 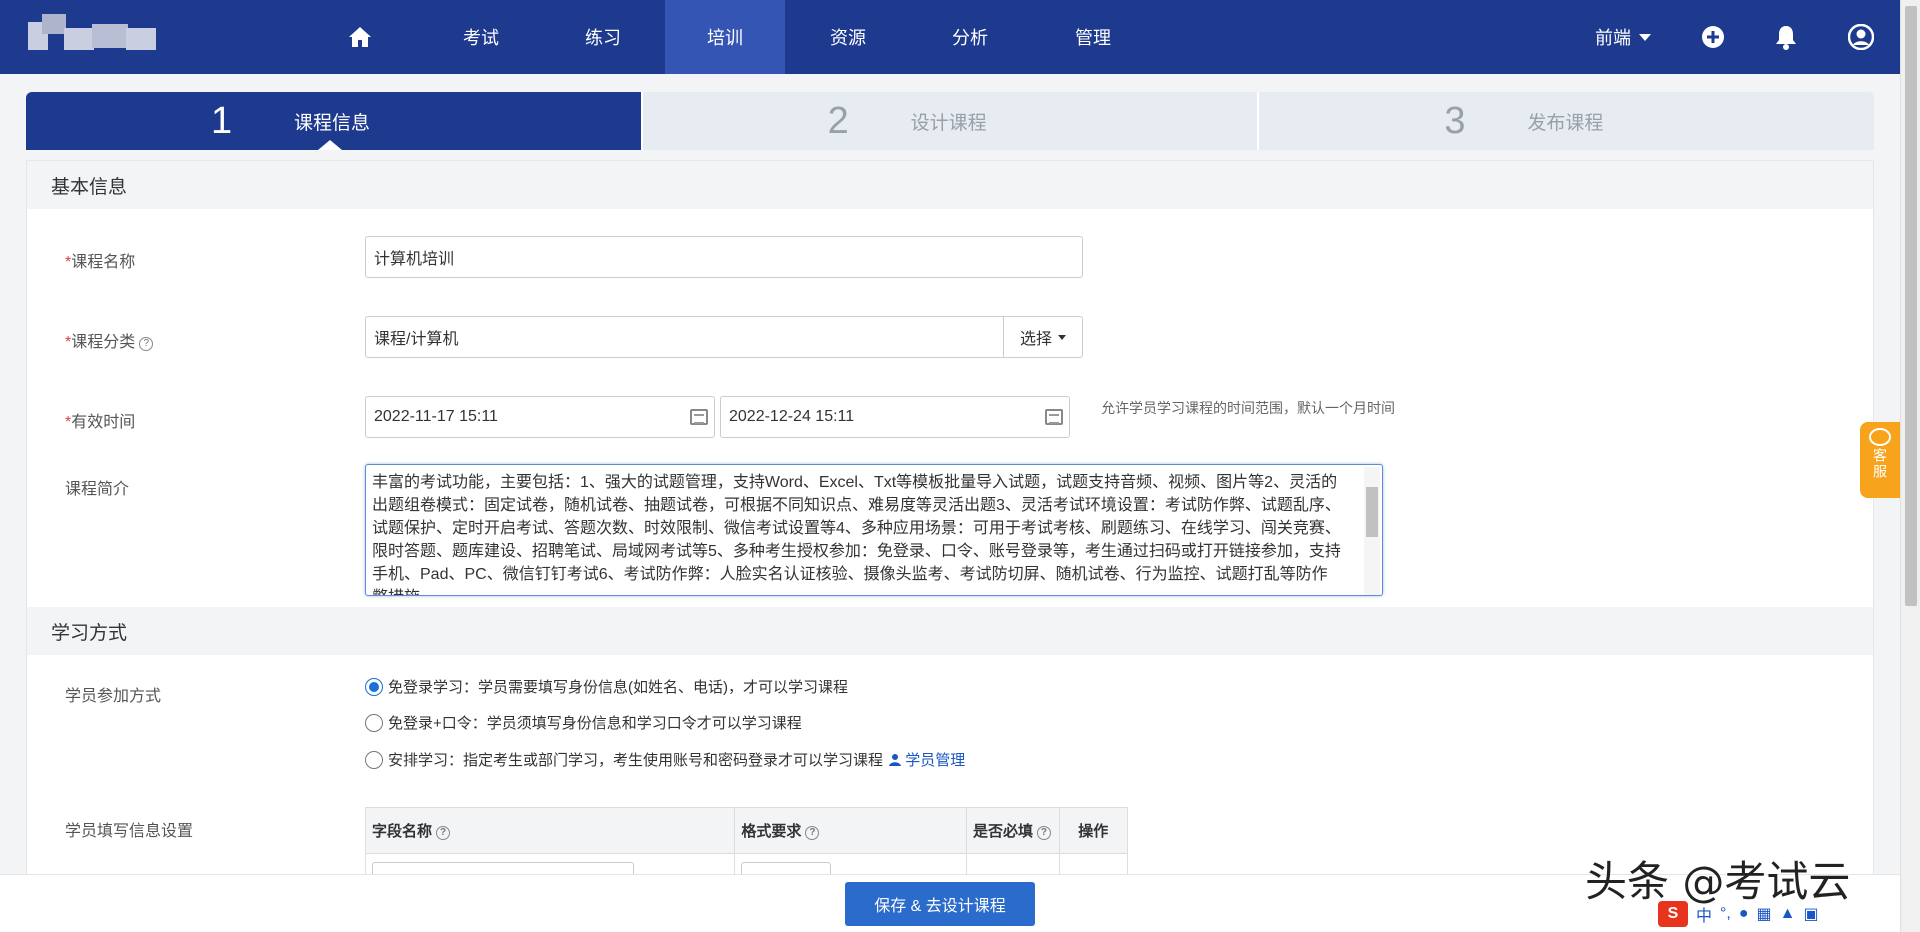 What do you see at coordinates (1062, 337) in the screenshot?
I see `caret-down-icon` at bounding box center [1062, 337].